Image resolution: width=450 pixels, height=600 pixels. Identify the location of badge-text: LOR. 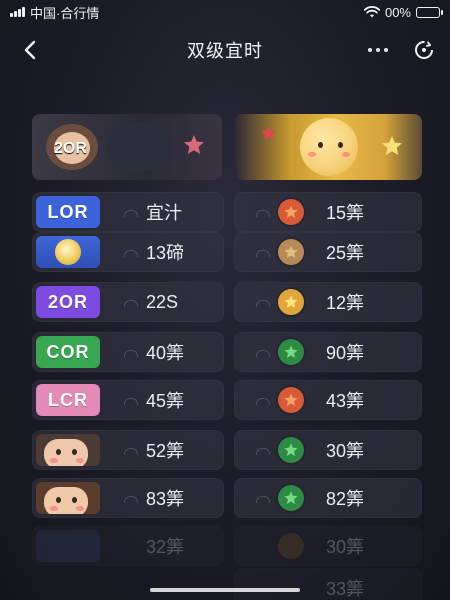
(68, 211).